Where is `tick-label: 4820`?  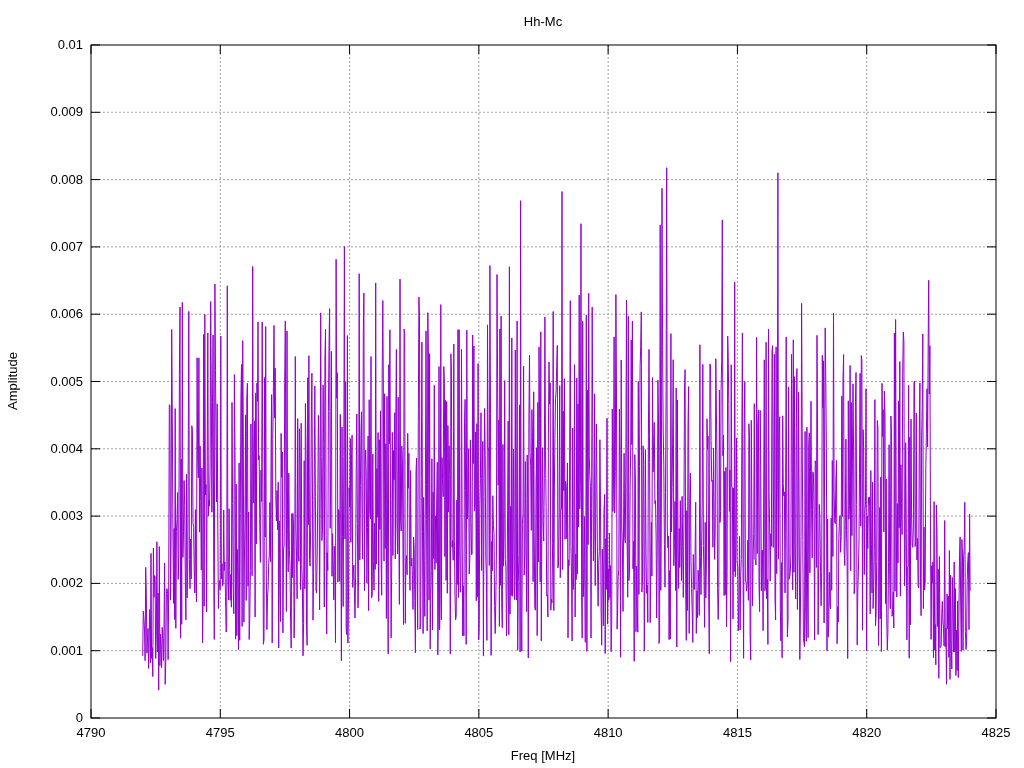 tick-label: 4820 is located at coordinates (867, 732).